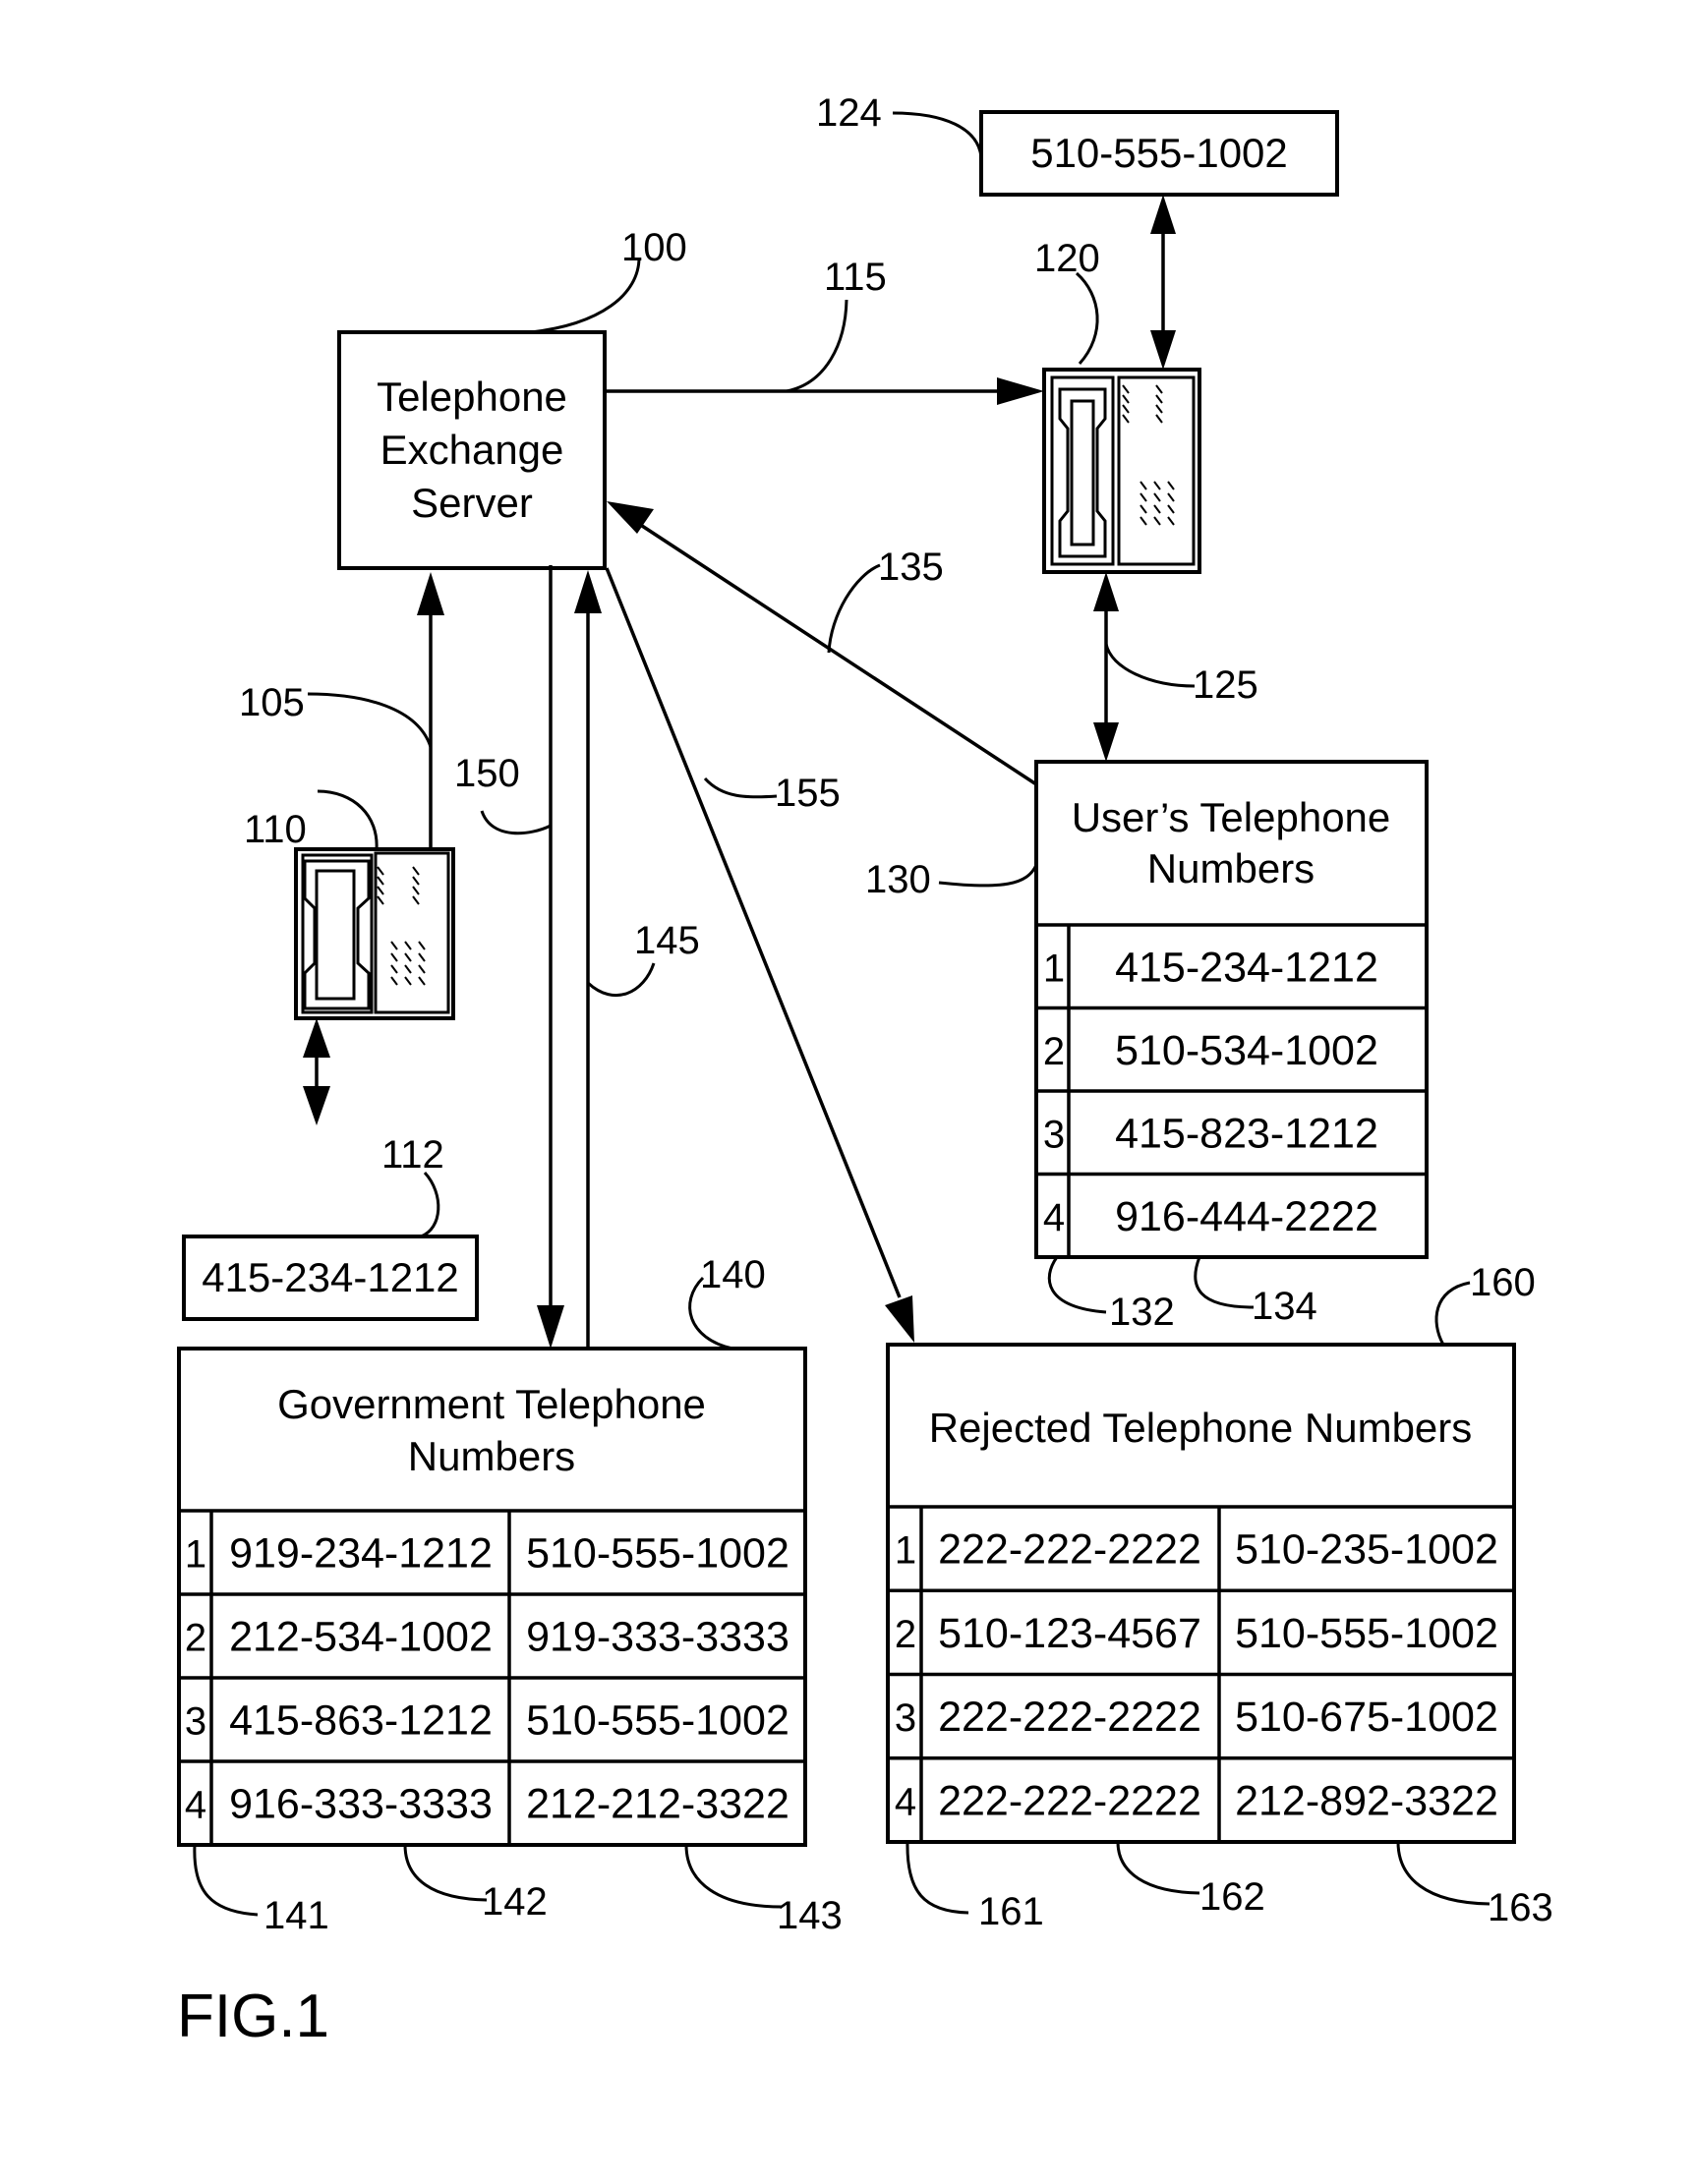 The width and height of the screenshot is (1695, 2184). I want to click on number-112-text: 415-234-1212, so click(330, 1277).